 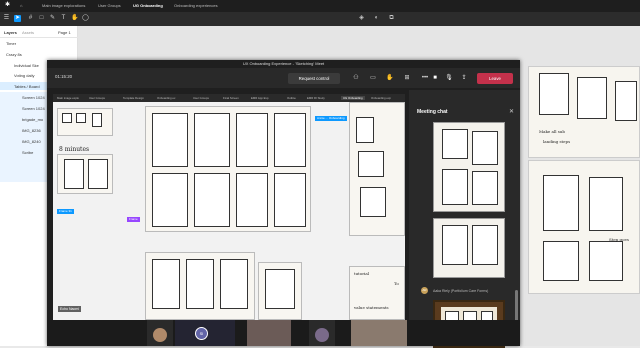 What do you see at coordinates (461, 291) in the screenshot?
I see `chat-author-line: Aaka Riely (Portfolium Care Forms)` at bounding box center [461, 291].